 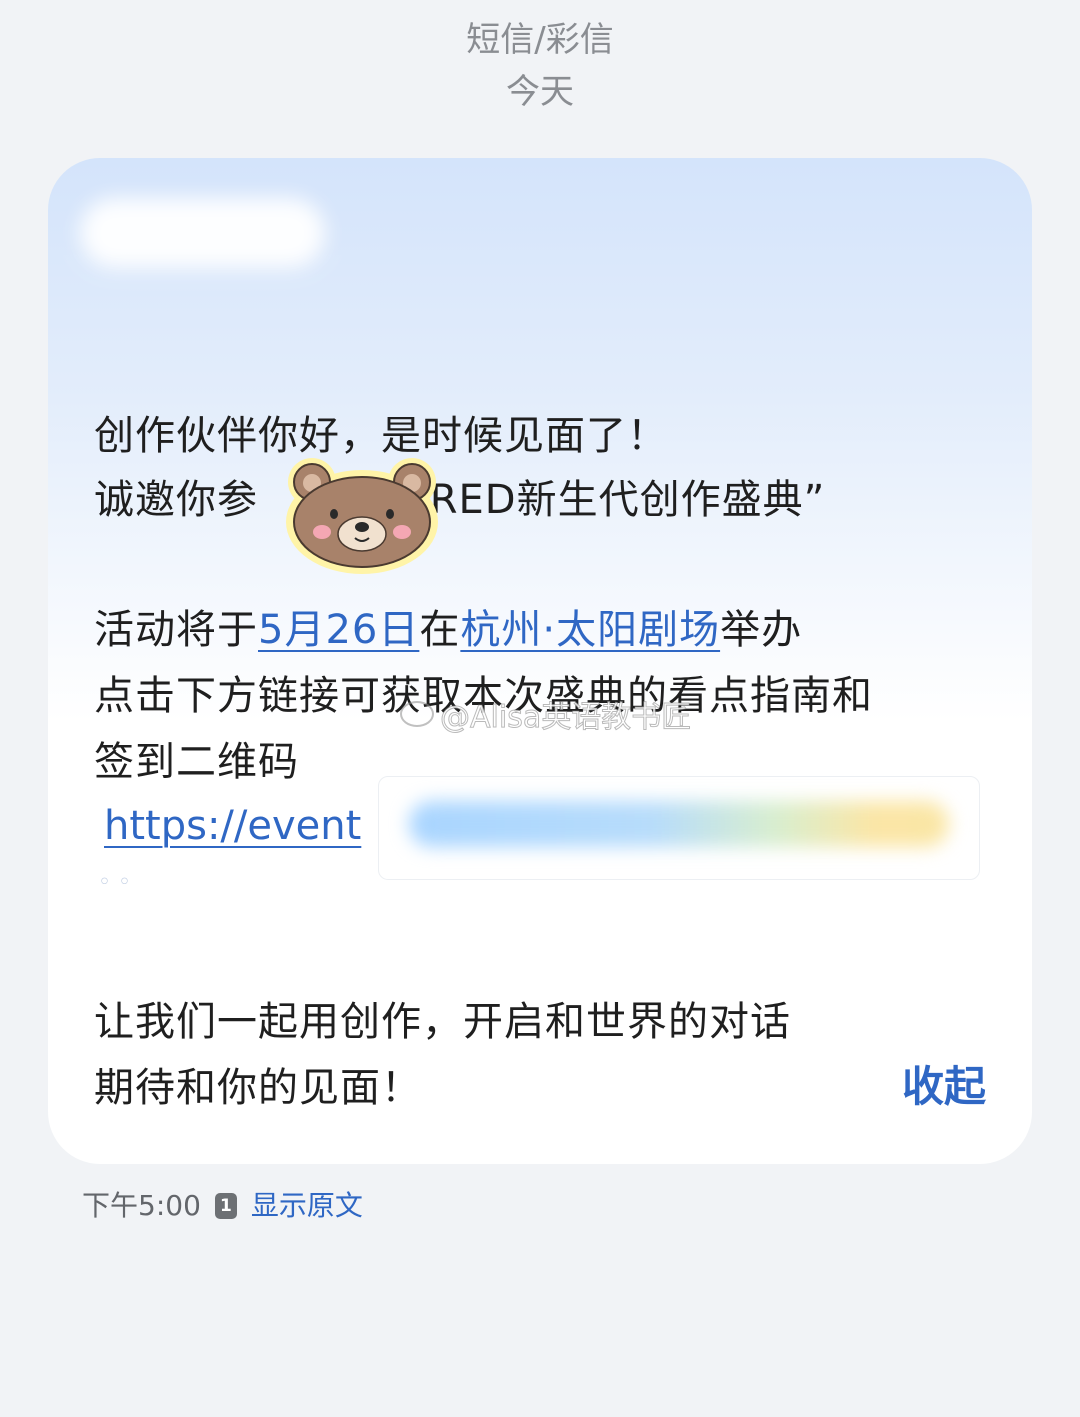 What do you see at coordinates (338, 630) in the screenshot?
I see `event-date-link: 5月26日` at bounding box center [338, 630].